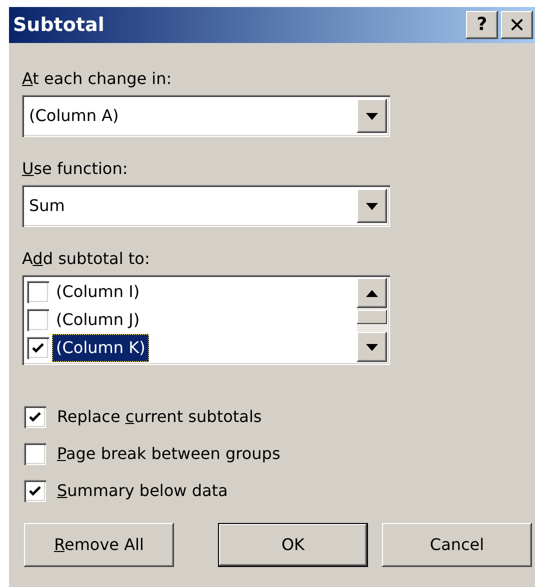 This screenshot has height=587, width=535. I want to click on dropdown: (Column A), so click(206, 116).